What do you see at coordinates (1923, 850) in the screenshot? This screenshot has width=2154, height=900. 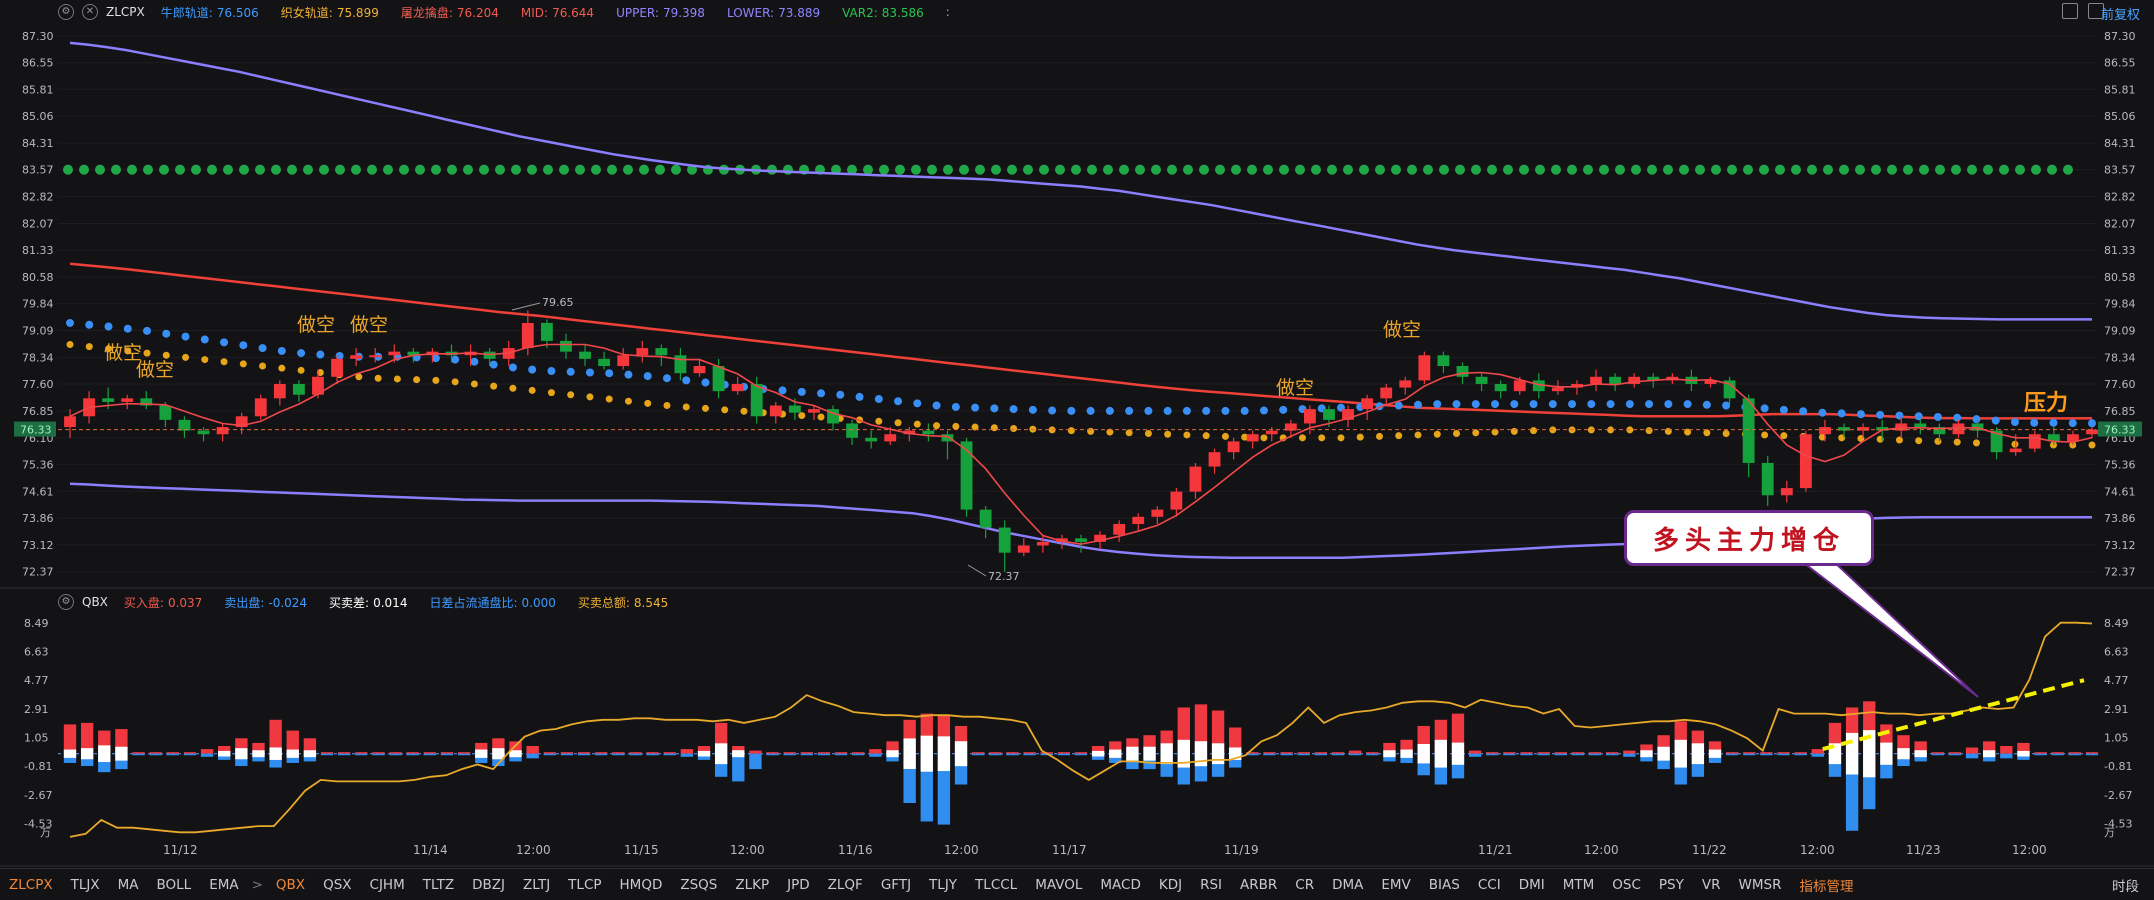 I see `x-axis-label: 11/23` at bounding box center [1923, 850].